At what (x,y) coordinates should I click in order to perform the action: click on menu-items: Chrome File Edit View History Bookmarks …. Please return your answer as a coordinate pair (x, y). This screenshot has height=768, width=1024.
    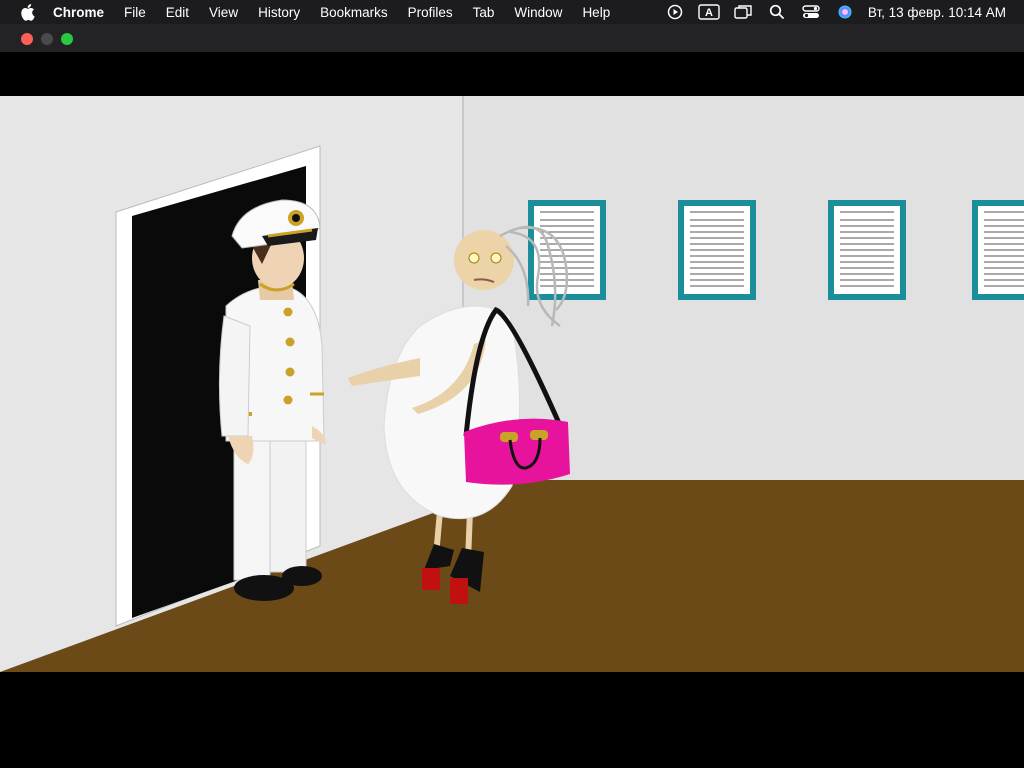
    Looking at the image, I should click on (341, 12).